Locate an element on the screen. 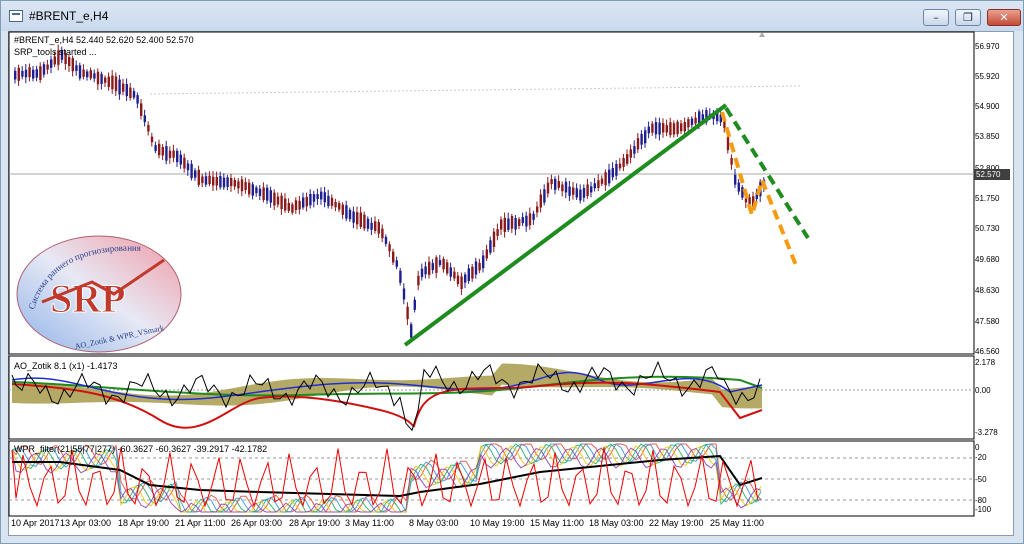 This screenshot has width=1024, height=544. time-axis-label: 8 May 03:00 is located at coordinates (434, 523).